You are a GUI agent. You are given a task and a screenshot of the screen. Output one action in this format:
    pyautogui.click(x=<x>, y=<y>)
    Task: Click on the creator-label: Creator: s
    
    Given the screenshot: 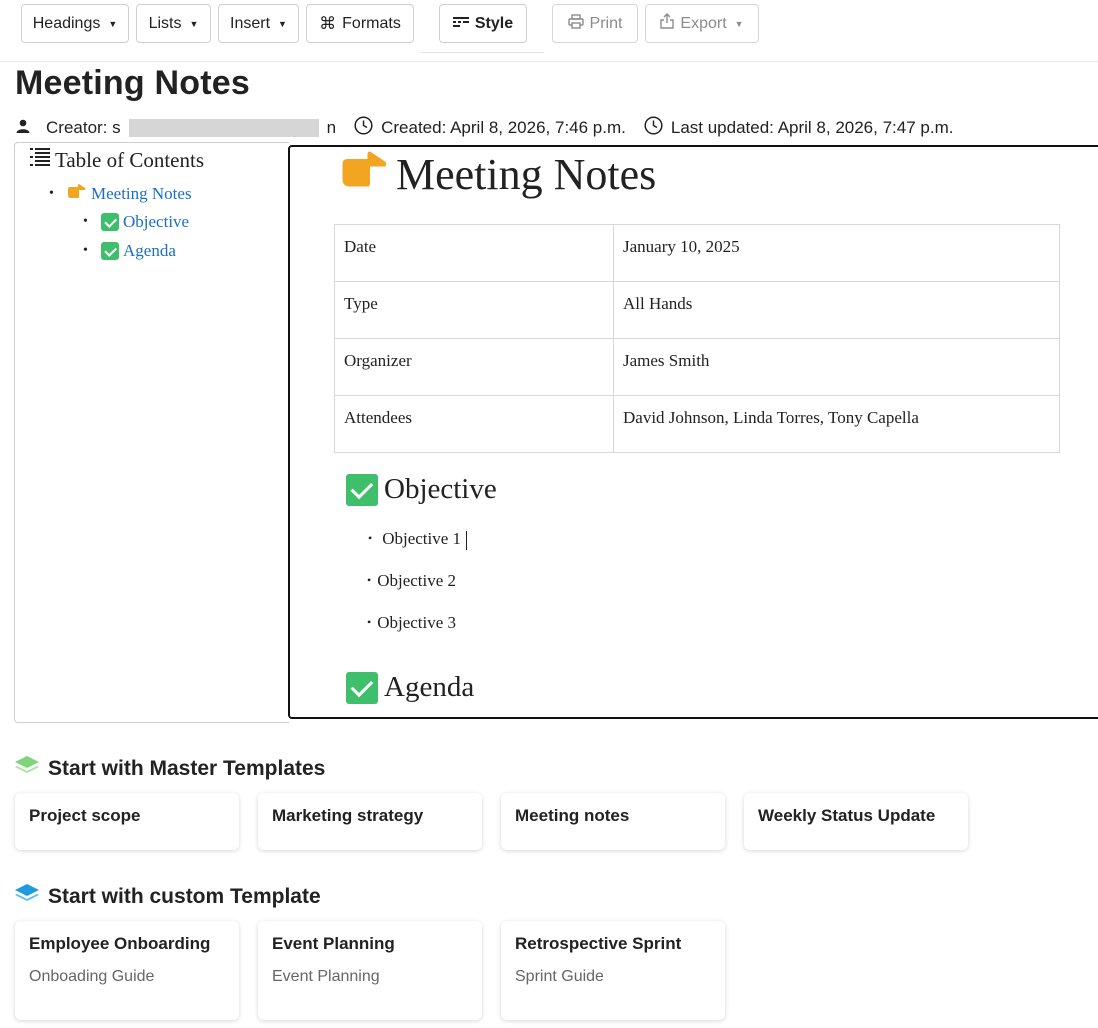 What is the action you would take?
    pyautogui.click(x=83, y=127)
    